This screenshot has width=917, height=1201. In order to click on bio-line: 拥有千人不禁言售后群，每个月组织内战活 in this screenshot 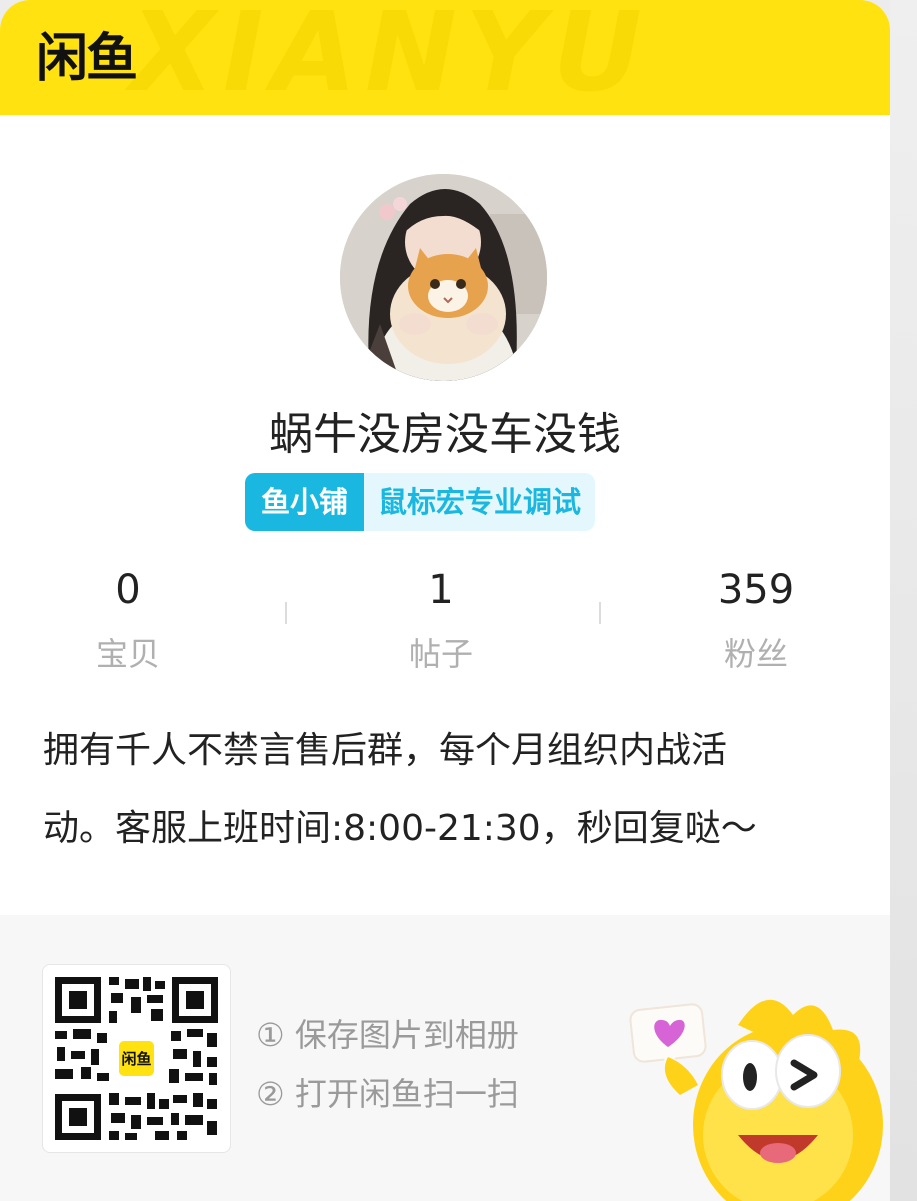, I will do `click(385, 750)`.